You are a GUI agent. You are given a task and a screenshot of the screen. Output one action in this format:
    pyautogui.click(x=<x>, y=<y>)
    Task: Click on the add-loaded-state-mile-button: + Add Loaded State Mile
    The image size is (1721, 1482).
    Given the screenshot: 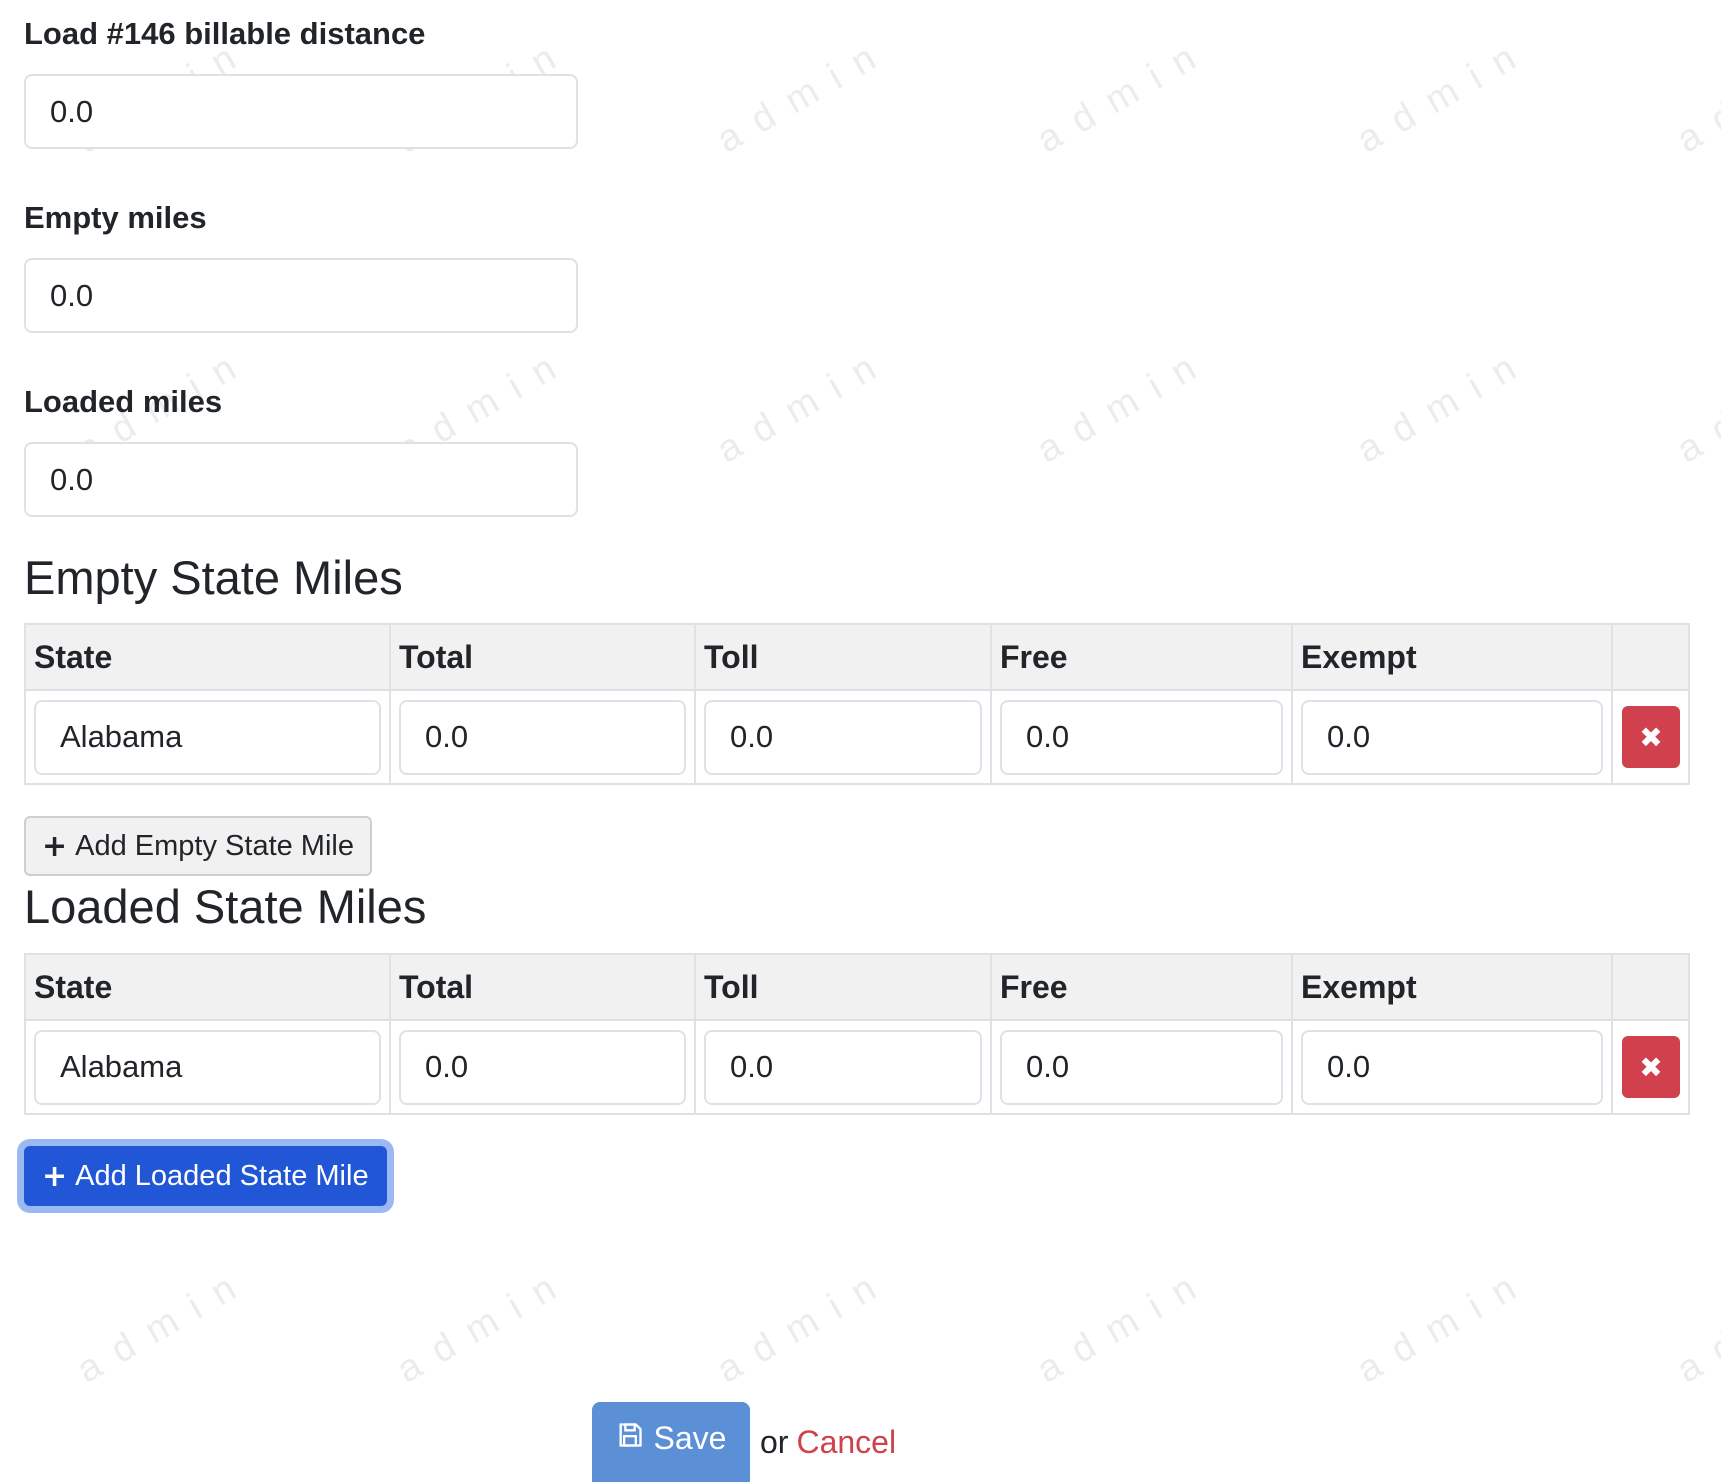 What is the action you would take?
    pyautogui.click(x=205, y=1176)
    